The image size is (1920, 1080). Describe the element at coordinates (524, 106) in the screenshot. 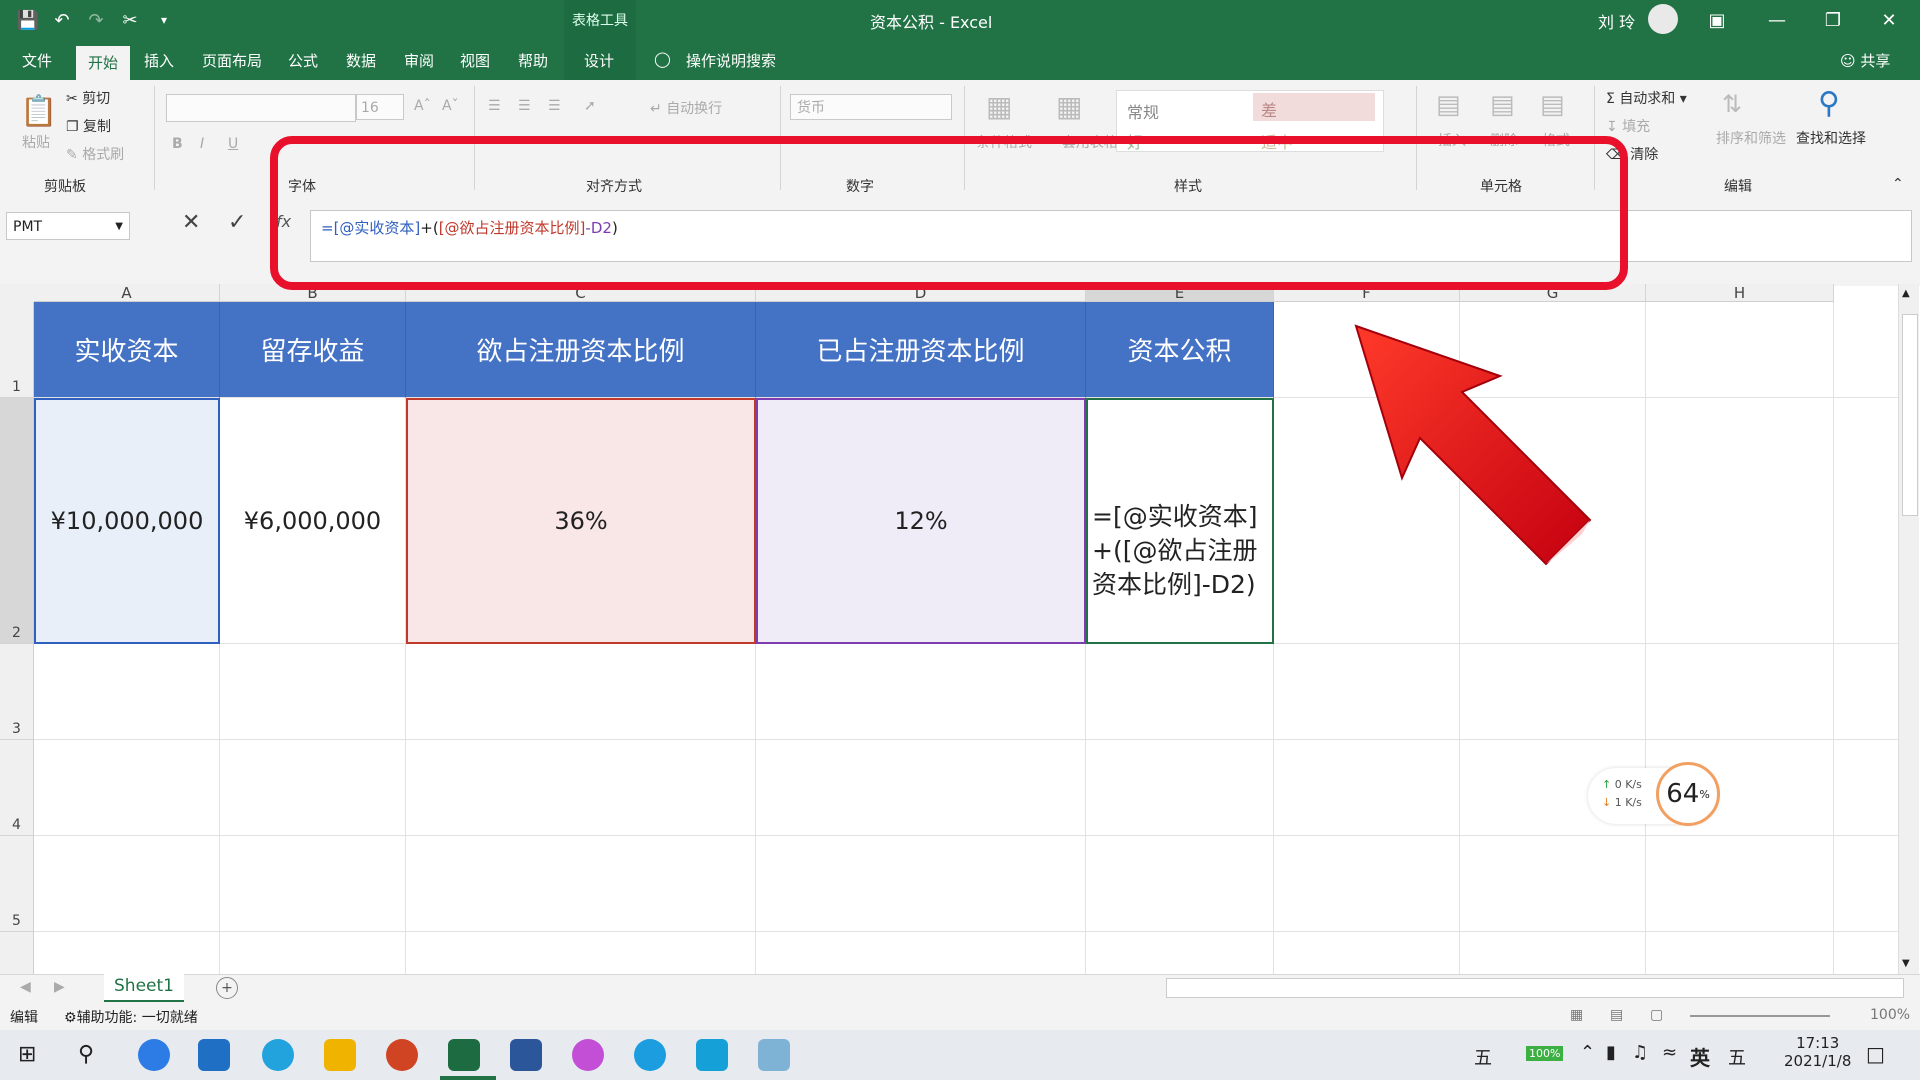

I see `align-middle-icon: ☰` at that location.